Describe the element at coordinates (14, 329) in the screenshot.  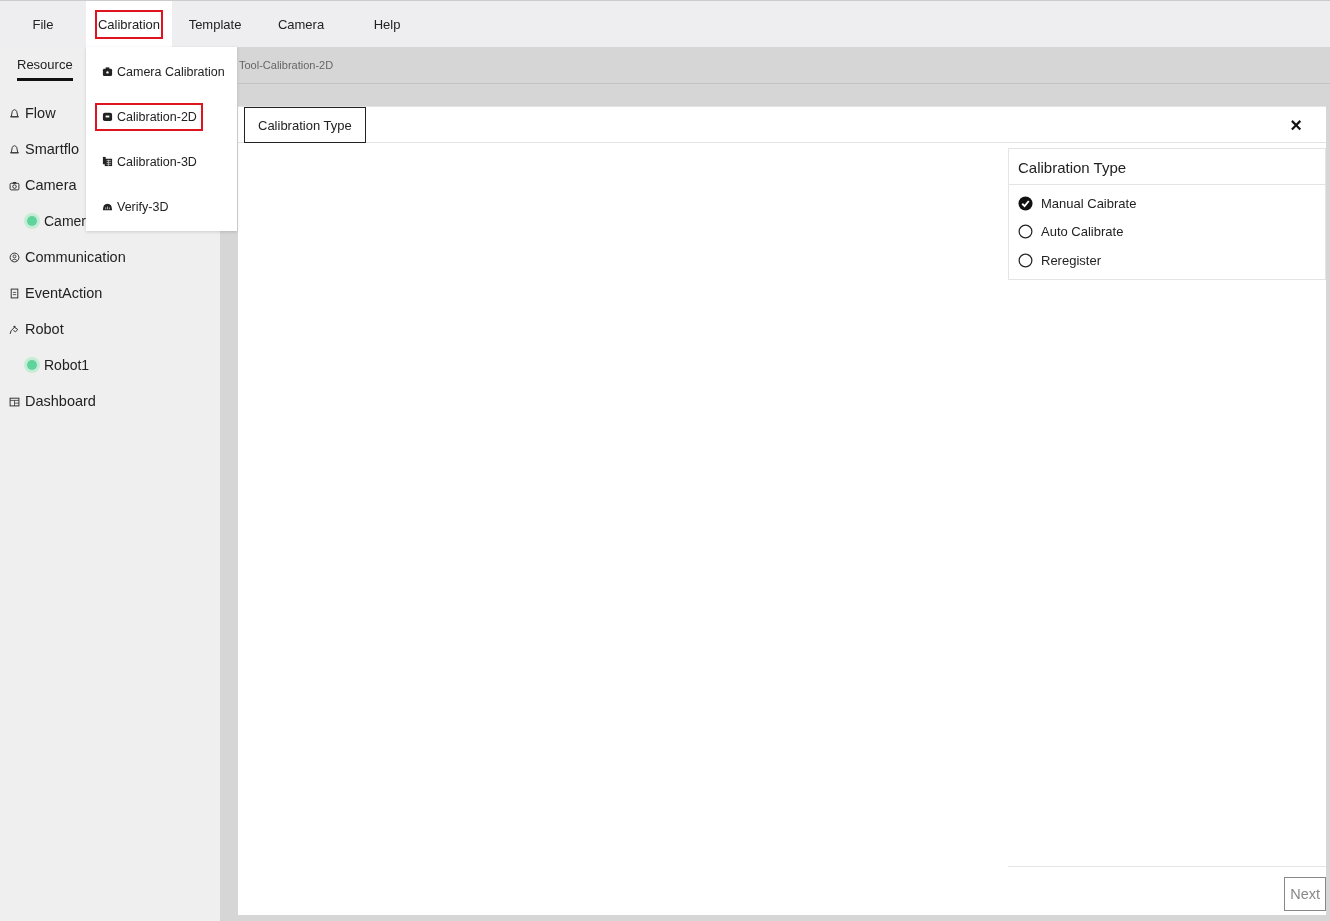
I see `robot-arm-icon` at that location.